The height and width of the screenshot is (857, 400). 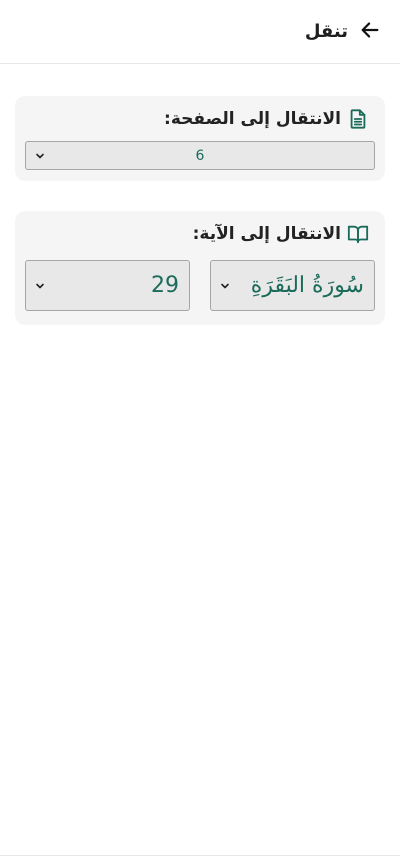 What do you see at coordinates (200, 138) in the screenshot?
I see `go-to-page-card: الانتقال إلى الصفحة: 6` at bounding box center [200, 138].